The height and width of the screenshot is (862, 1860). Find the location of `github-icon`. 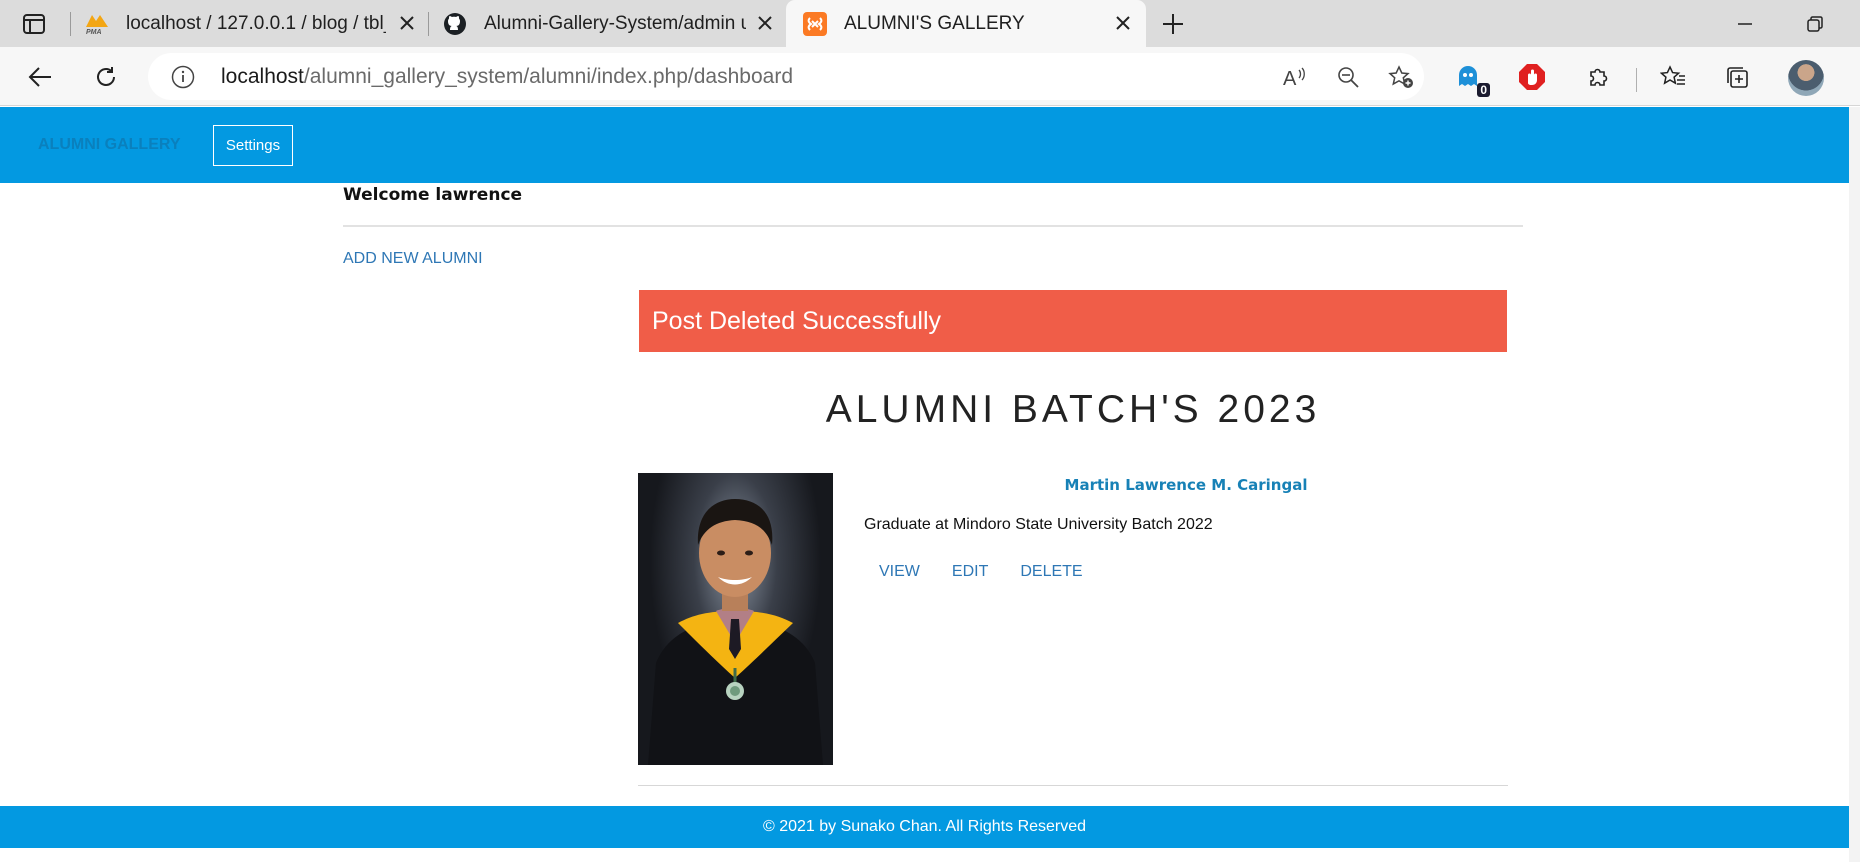

github-icon is located at coordinates (455, 24).